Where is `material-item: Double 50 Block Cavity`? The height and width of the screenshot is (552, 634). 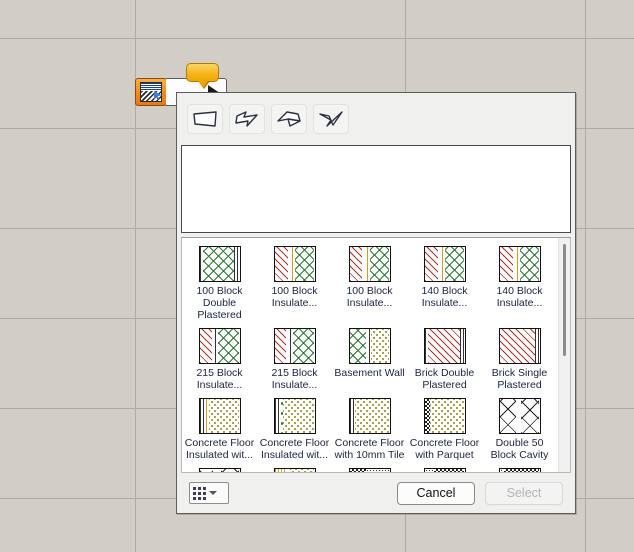 material-item: Double 50 Block Cavity is located at coordinates (519, 431).